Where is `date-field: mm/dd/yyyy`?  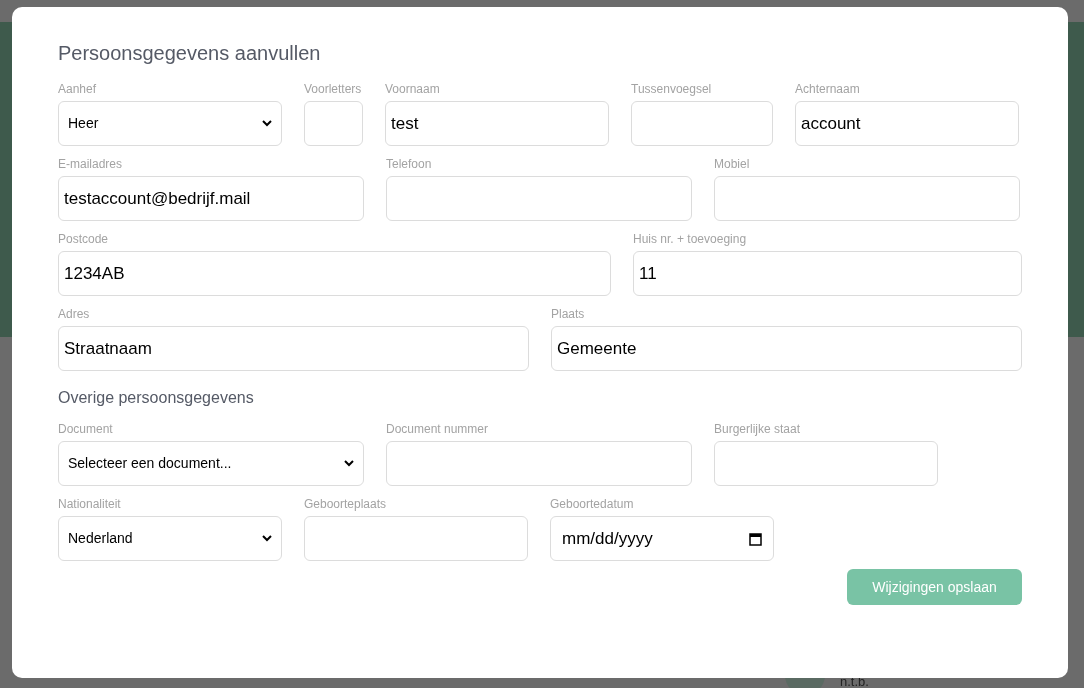 date-field: mm/dd/yyyy is located at coordinates (662, 538).